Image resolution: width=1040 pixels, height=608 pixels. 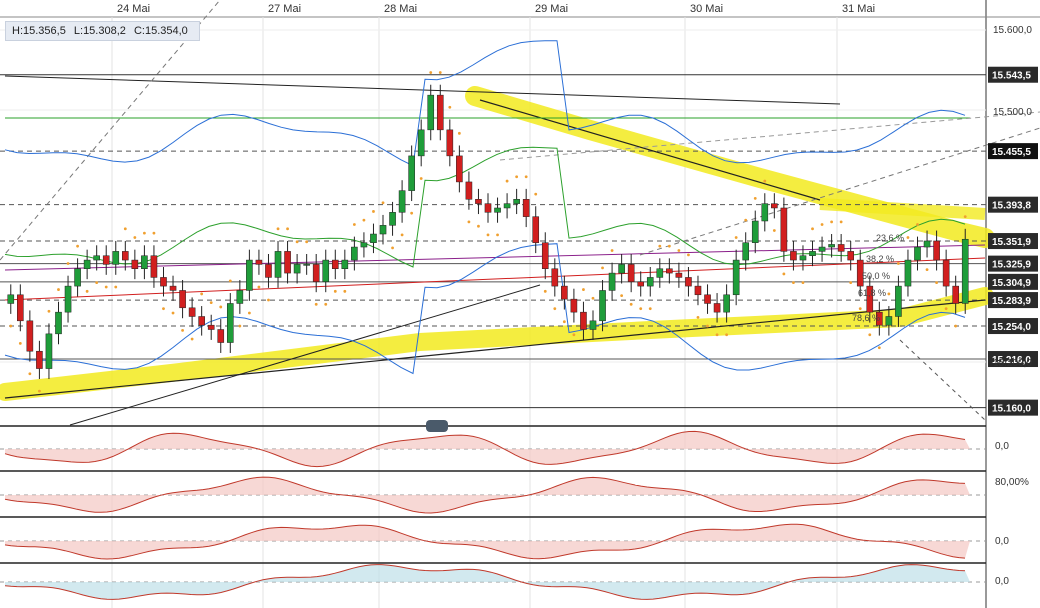 I want to click on date-label: 27 Mai, so click(x=284, y=9).